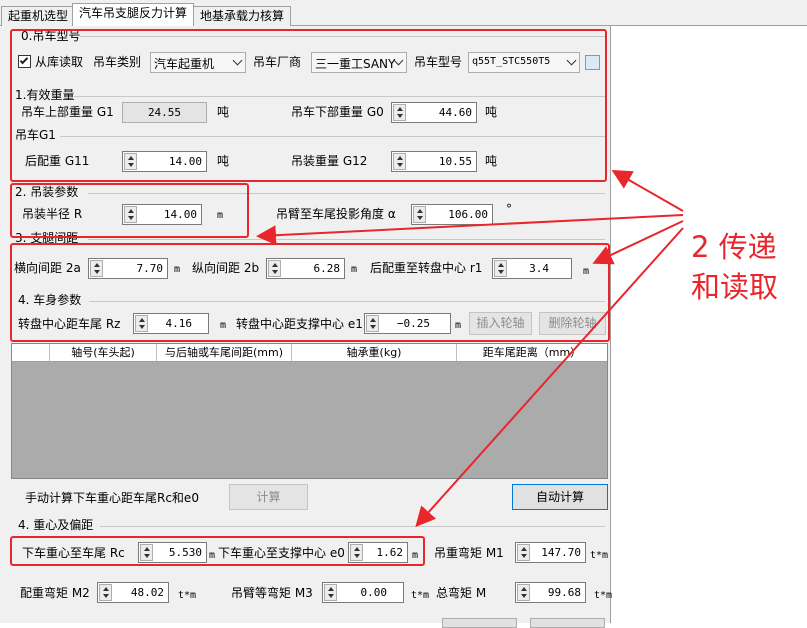  What do you see at coordinates (647, 191) in the screenshot?
I see `arrow-to-crane` at bounding box center [647, 191].